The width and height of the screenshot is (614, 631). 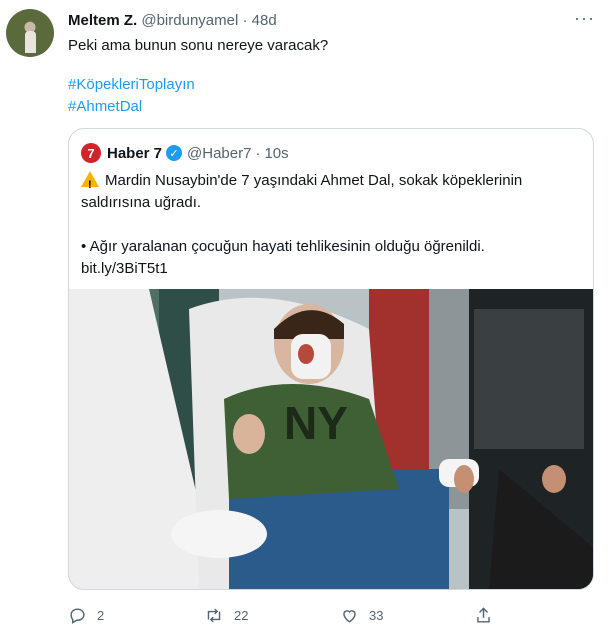 What do you see at coordinates (276, 153) in the screenshot?
I see `quoted-time: 10s` at bounding box center [276, 153].